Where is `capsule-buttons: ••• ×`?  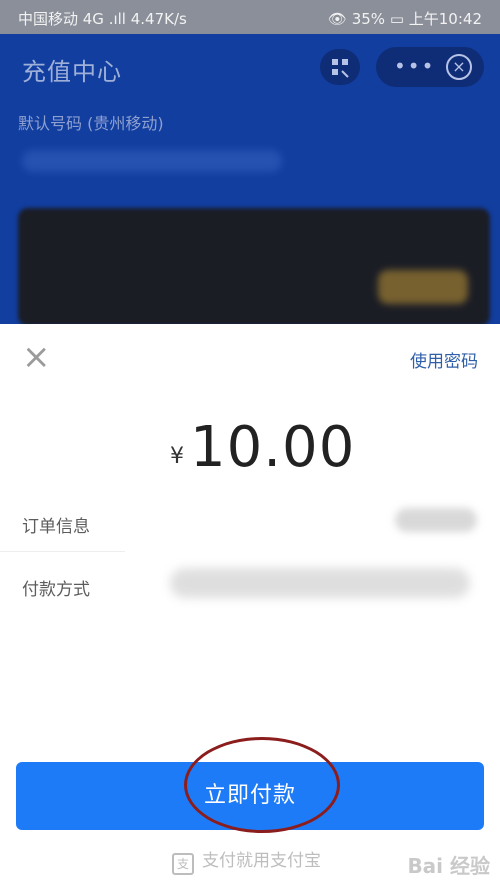 capsule-buttons: ••• × is located at coordinates (430, 67).